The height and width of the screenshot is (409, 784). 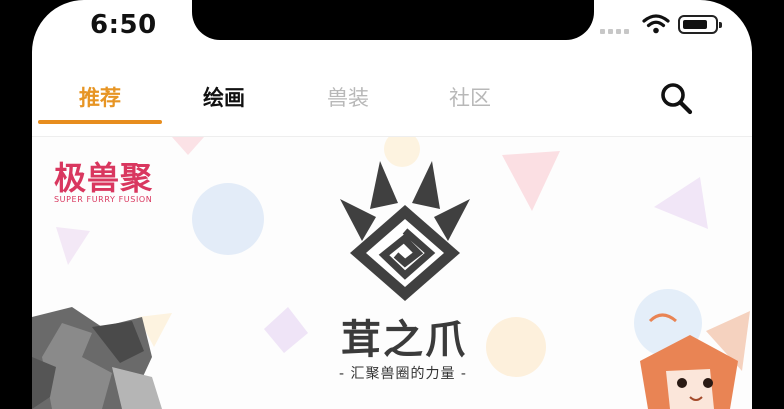 What do you see at coordinates (405, 228) in the screenshot?
I see `claw-emblem-icon` at bounding box center [405, 228].